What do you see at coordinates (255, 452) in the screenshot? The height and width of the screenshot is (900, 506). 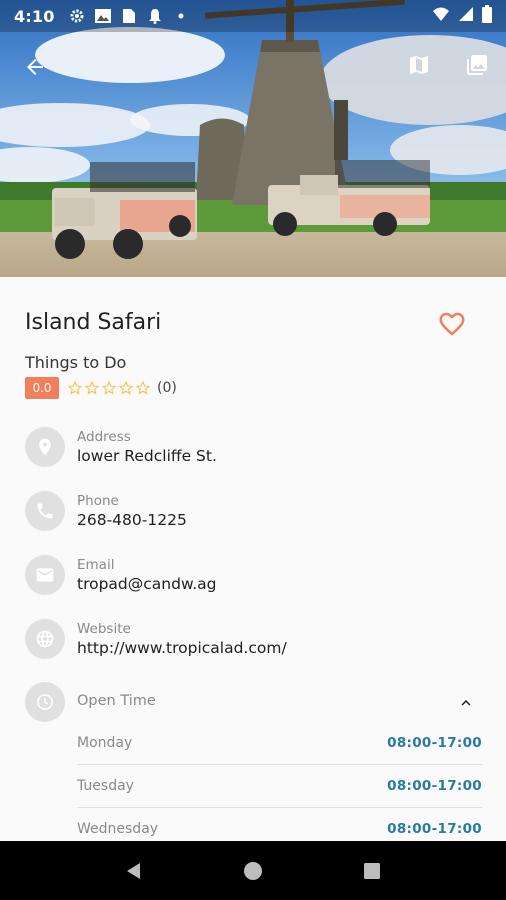 I see `address-row: Address lower Redcliffe St.` at bounding box center [255, 452].